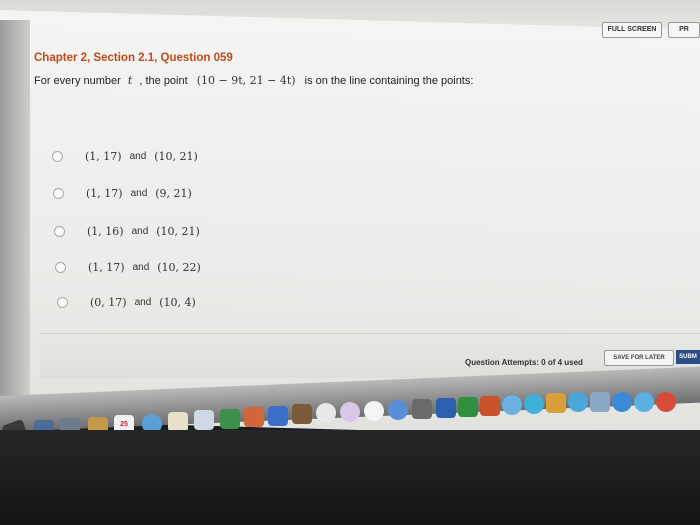 This screenshot has height=525, width=700. What do you see at coordinates (204, 420) in the screenshot?
I see `reminders-icon` at bounding box center [204, 420].